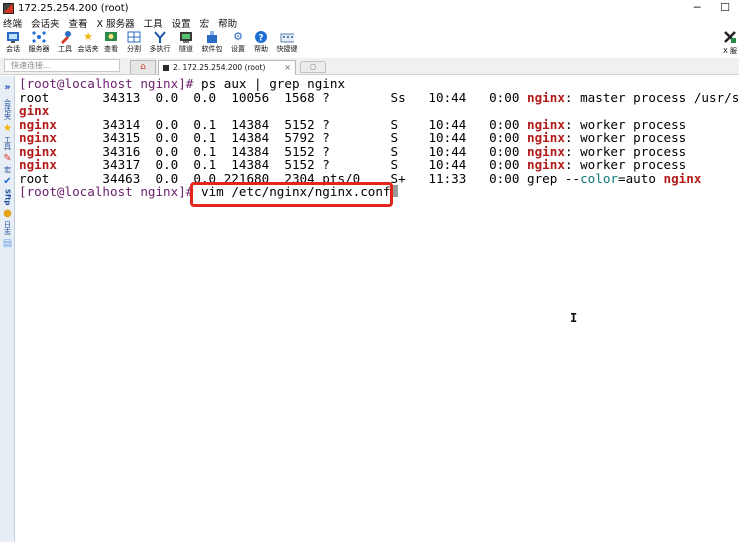 This screenshot has width=739, height=542. I want to click on tools-icon, so click(65, 37).